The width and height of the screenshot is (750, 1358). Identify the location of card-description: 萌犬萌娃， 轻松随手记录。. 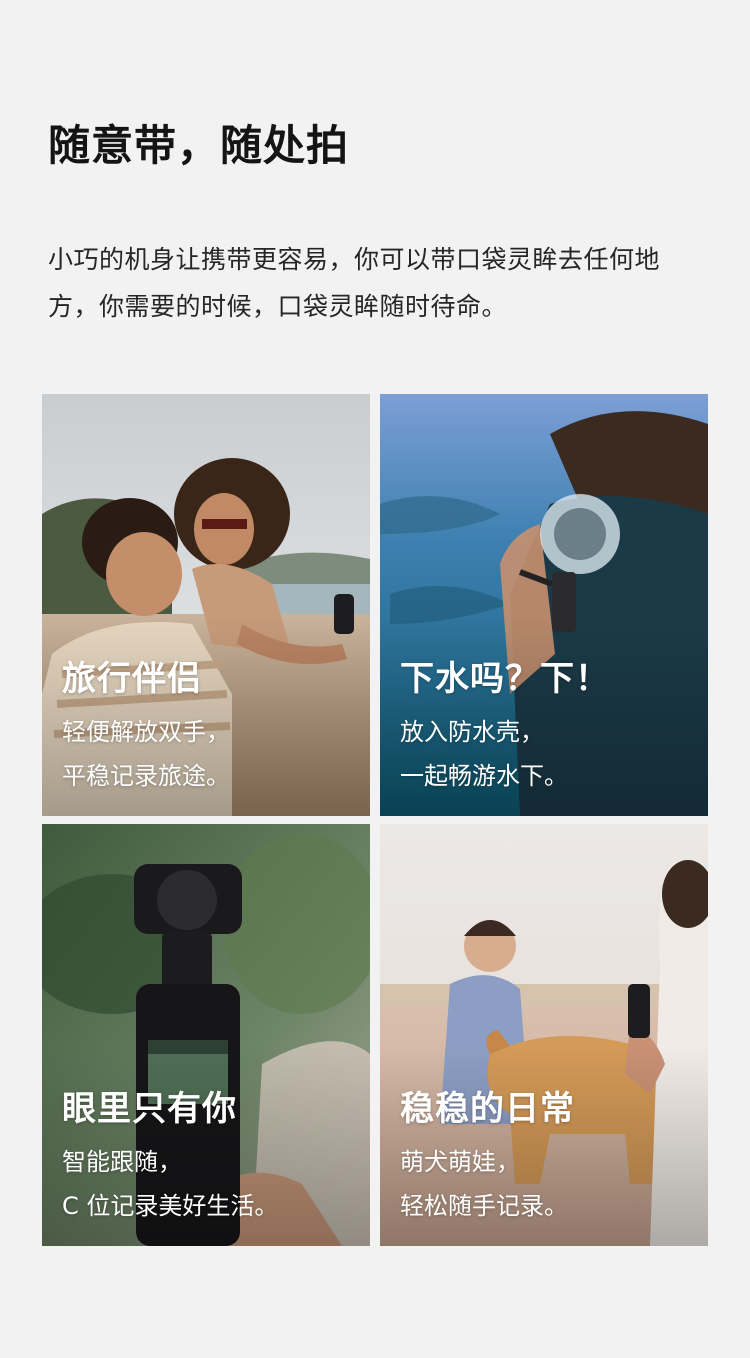
(487, 1184).